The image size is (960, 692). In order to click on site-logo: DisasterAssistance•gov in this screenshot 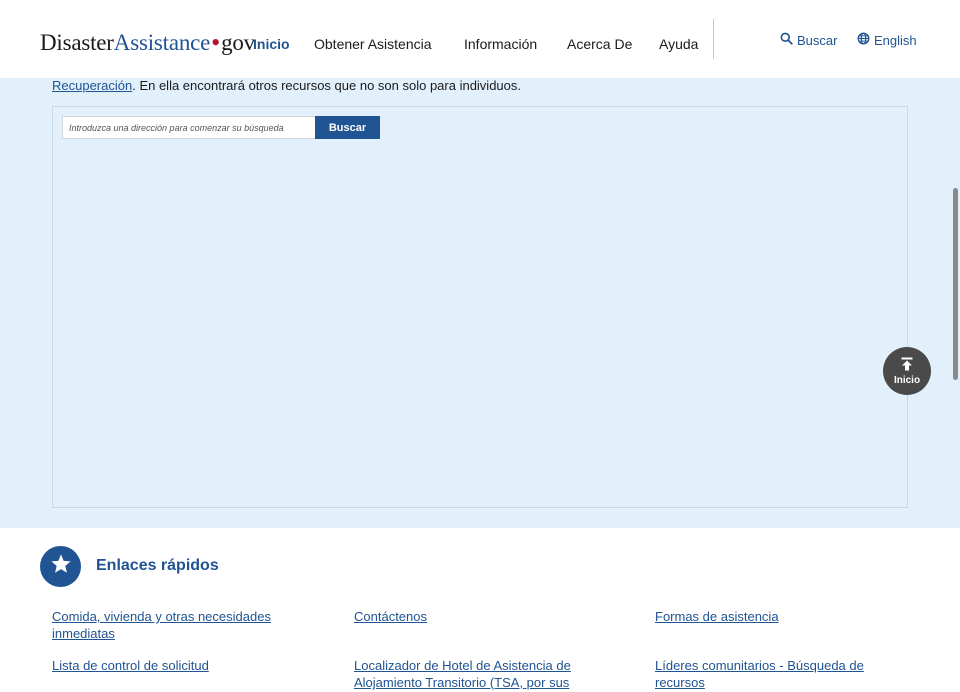, I will do `click(147, 42)`.